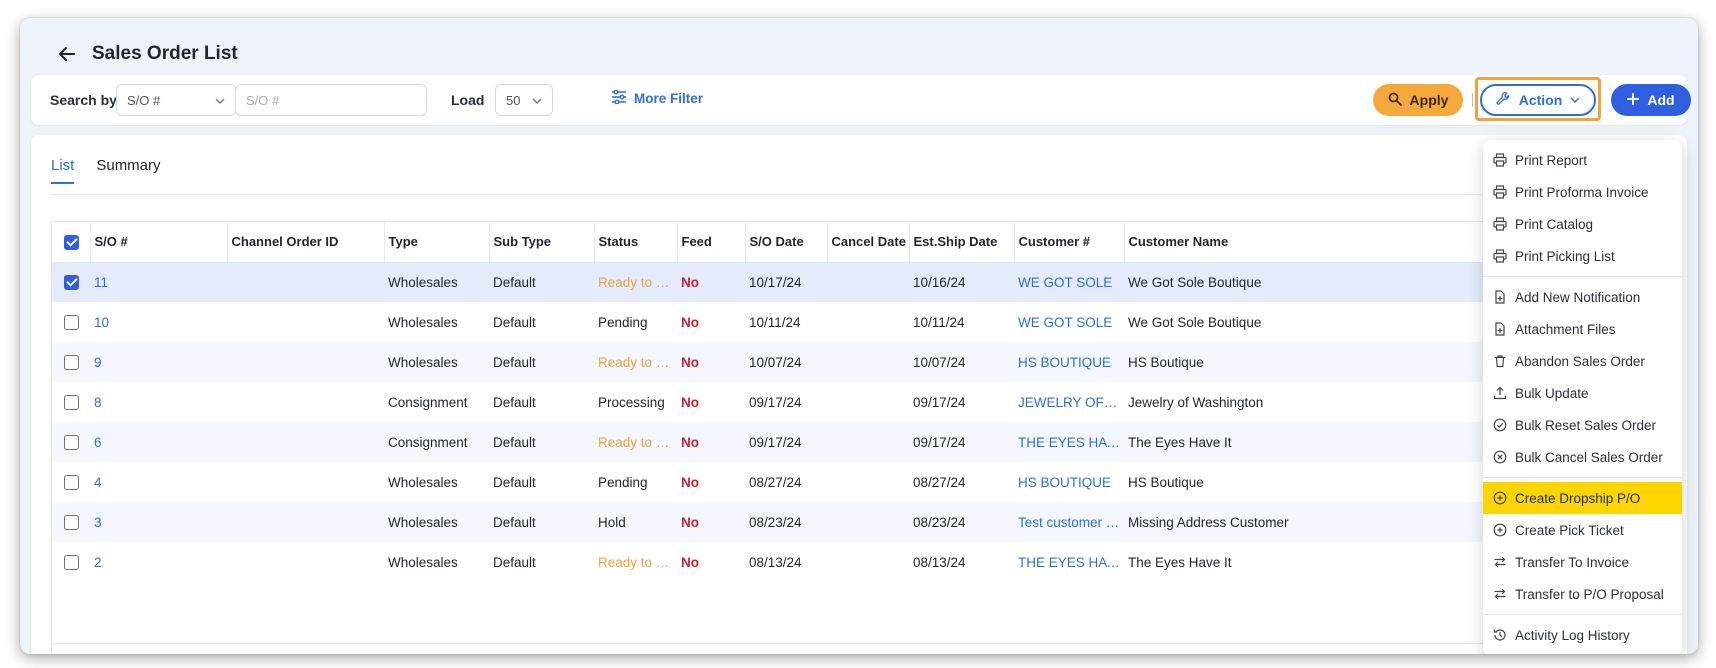  I want to click on ship-date-cell: 10/16/24, so click(961, 282).